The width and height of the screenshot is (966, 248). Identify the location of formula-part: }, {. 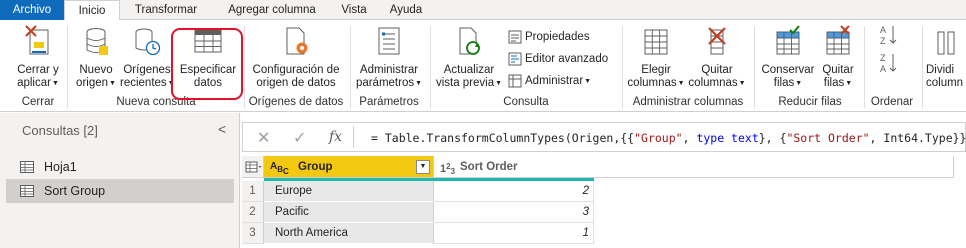
(772, 138).